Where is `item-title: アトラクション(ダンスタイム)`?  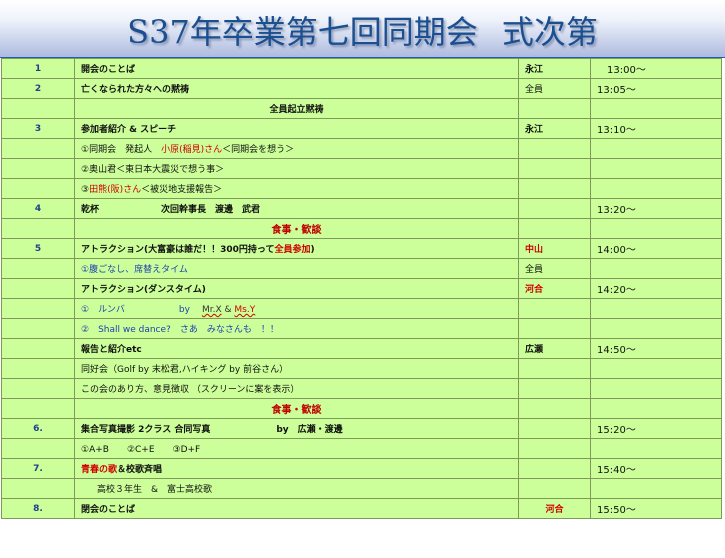 item-title: アトラクション(ダンスタイム) is located at coordinates (296, 288).